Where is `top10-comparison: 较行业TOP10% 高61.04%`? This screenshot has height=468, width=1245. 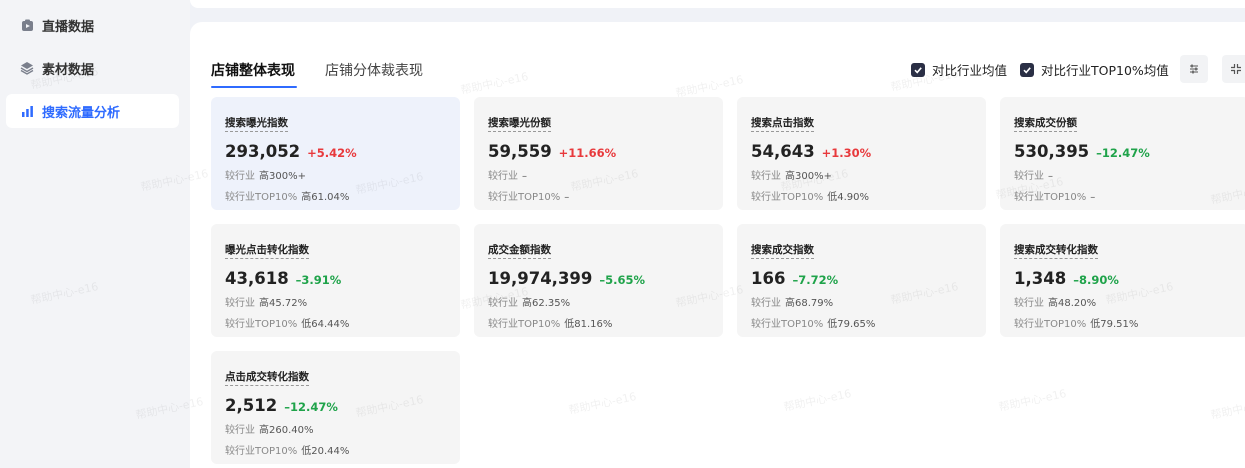
top10-comparison: 较行业TOP10% 高61.04% is located at coordinates (335, 195).